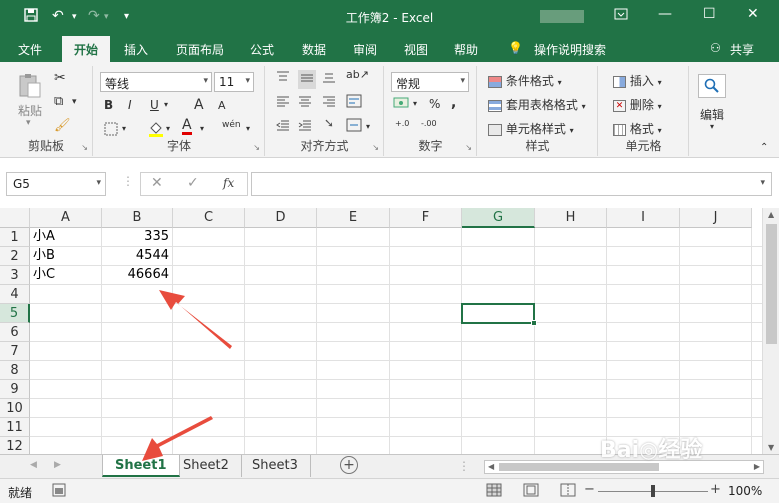 This screenshot has height=503, width=779. I want to click on paste-dropdown-icon: ▾, so click(28, 123).